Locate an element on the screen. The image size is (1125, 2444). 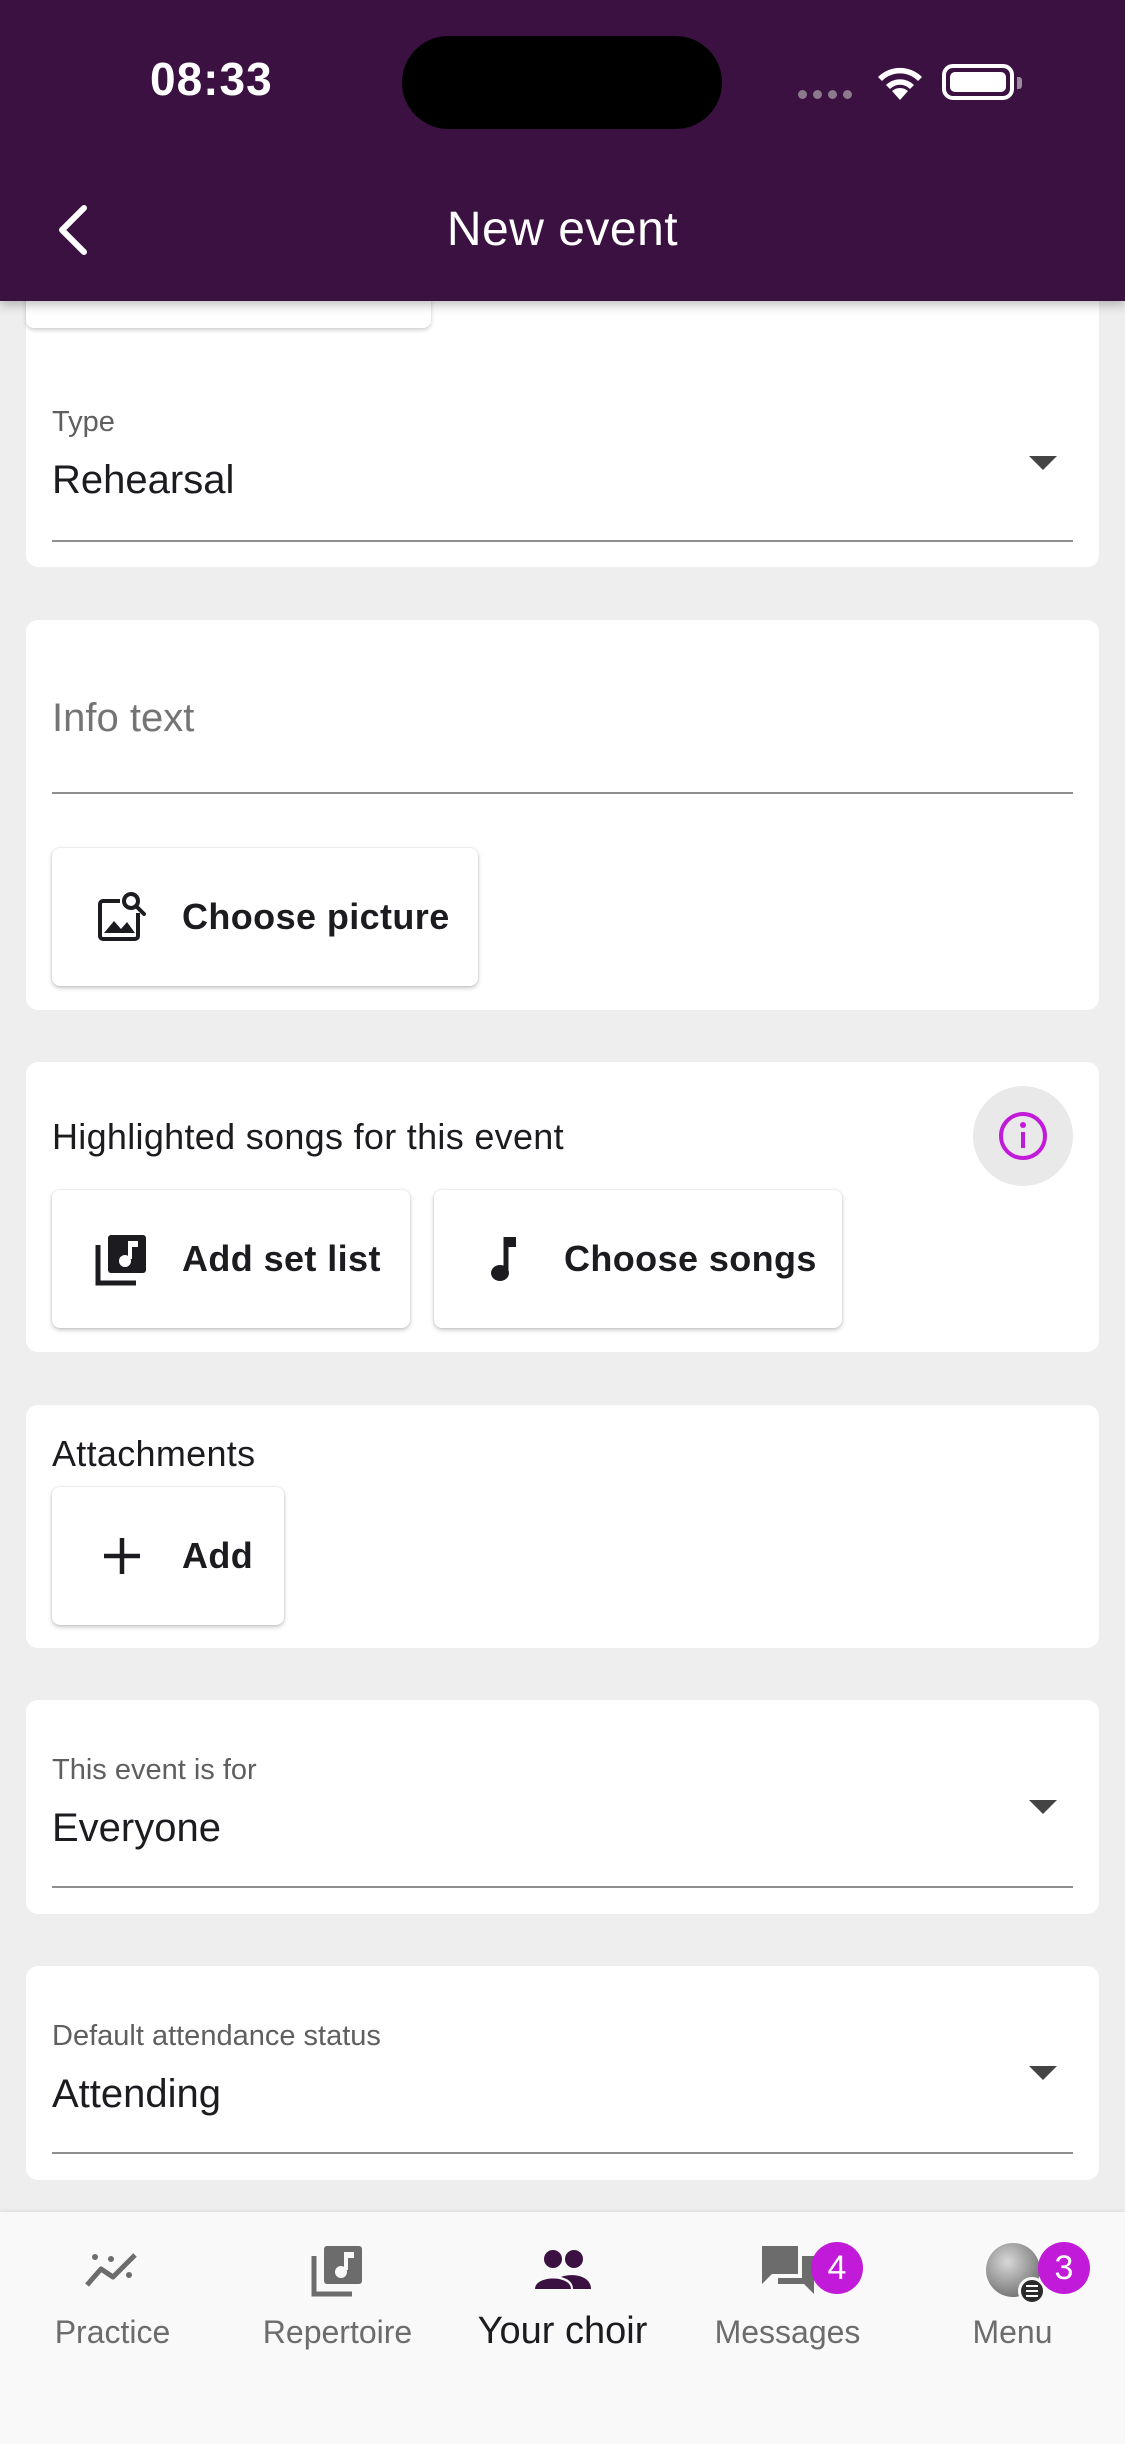
audience-card: This event is for Everyone is located at coordinates (562, 1807).